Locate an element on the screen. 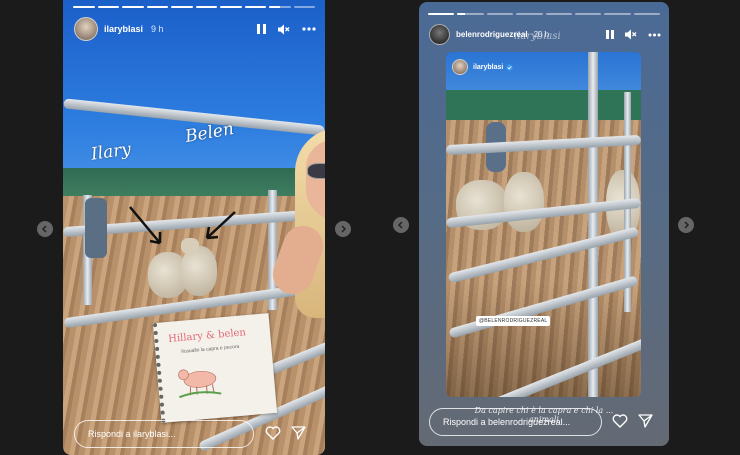 The width and height of the screenshot is (740, 455). goat-drawing is located at coordinates (200, 384).